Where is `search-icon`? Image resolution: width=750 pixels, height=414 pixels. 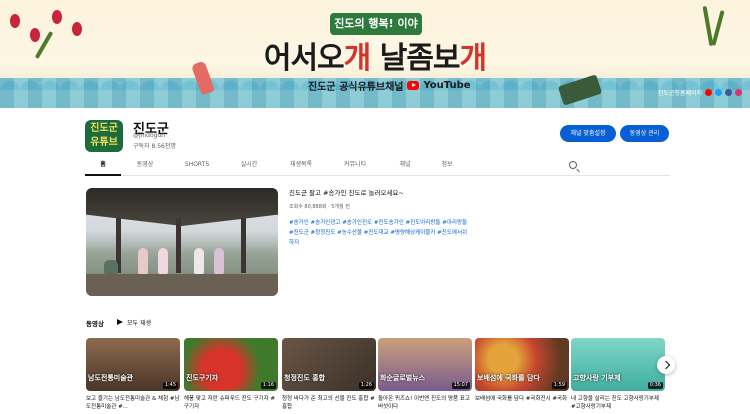
search-icon is located at coordinates (573, 165).